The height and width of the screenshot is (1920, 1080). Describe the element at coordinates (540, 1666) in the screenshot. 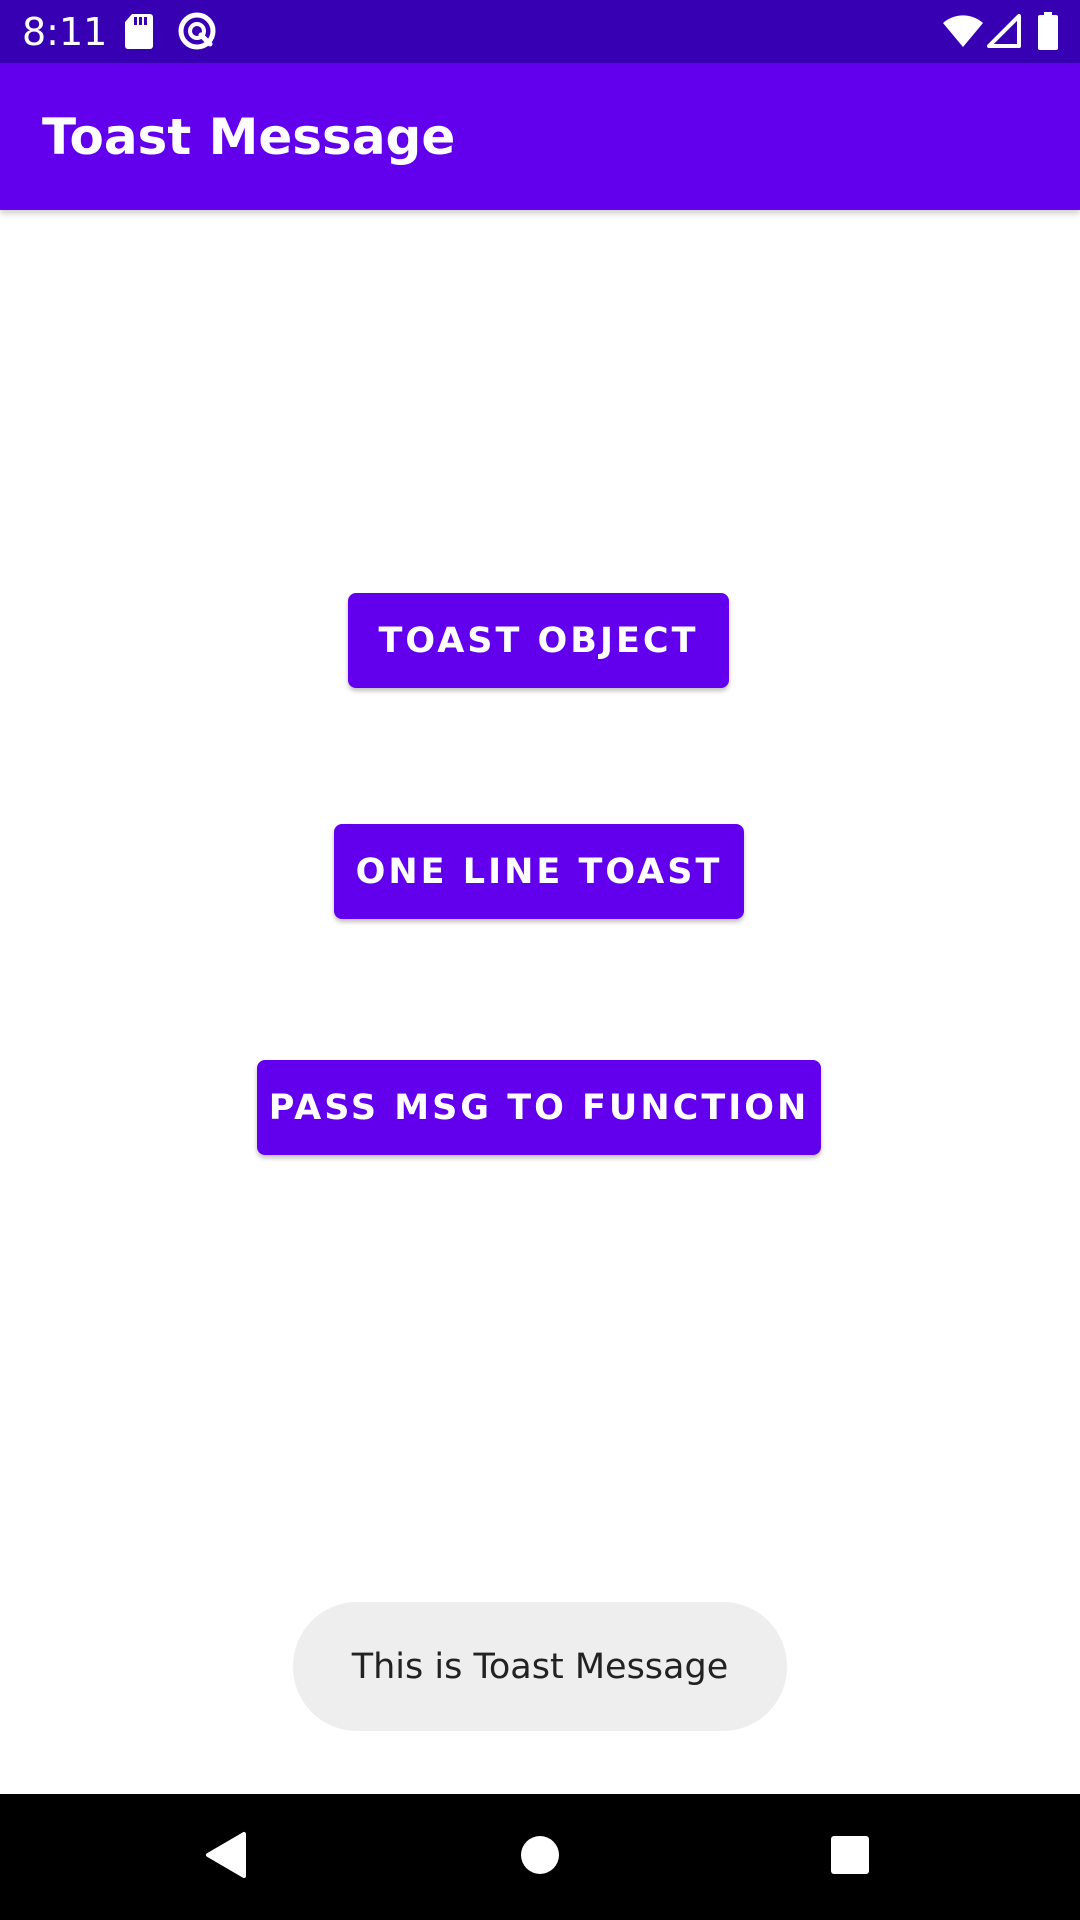

I see `toast-message: This is Toast Message` at that location.